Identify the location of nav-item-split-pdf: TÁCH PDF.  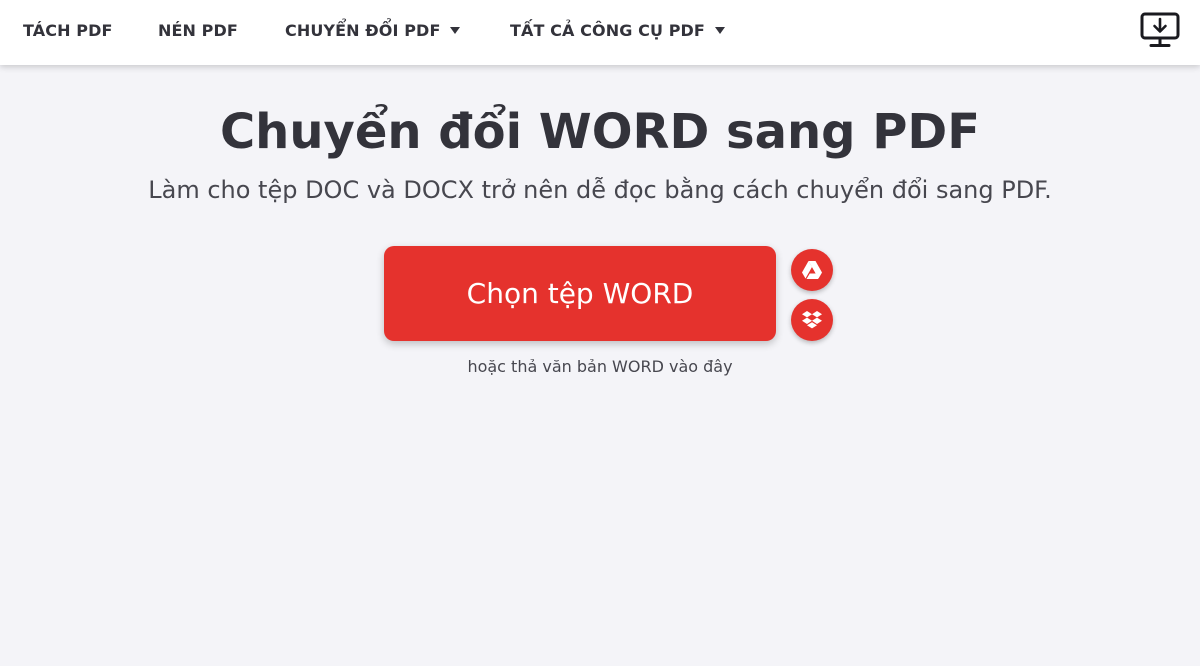
(68, 30).